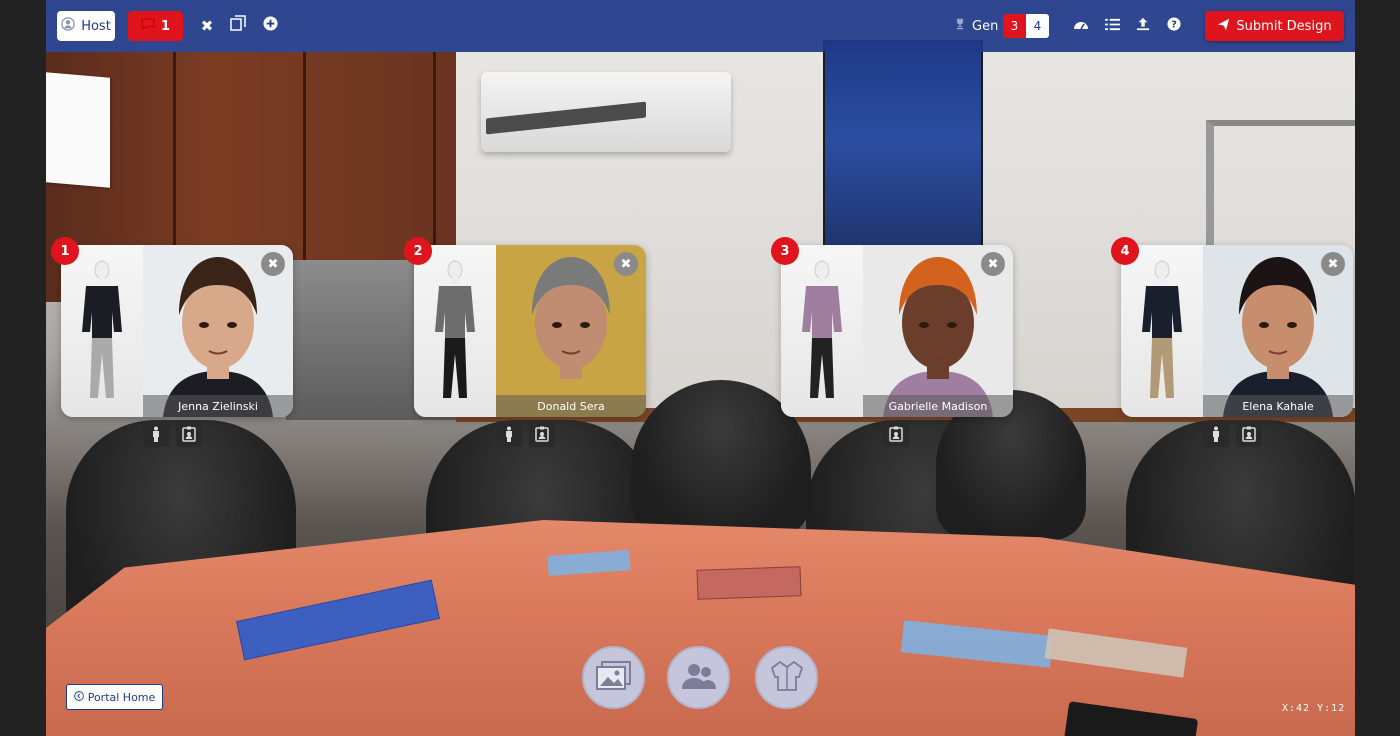 The width and height of the screenshot is (1400, 736). I want to click on character-card: Elena Kahale ✖, so click(1237, 331).